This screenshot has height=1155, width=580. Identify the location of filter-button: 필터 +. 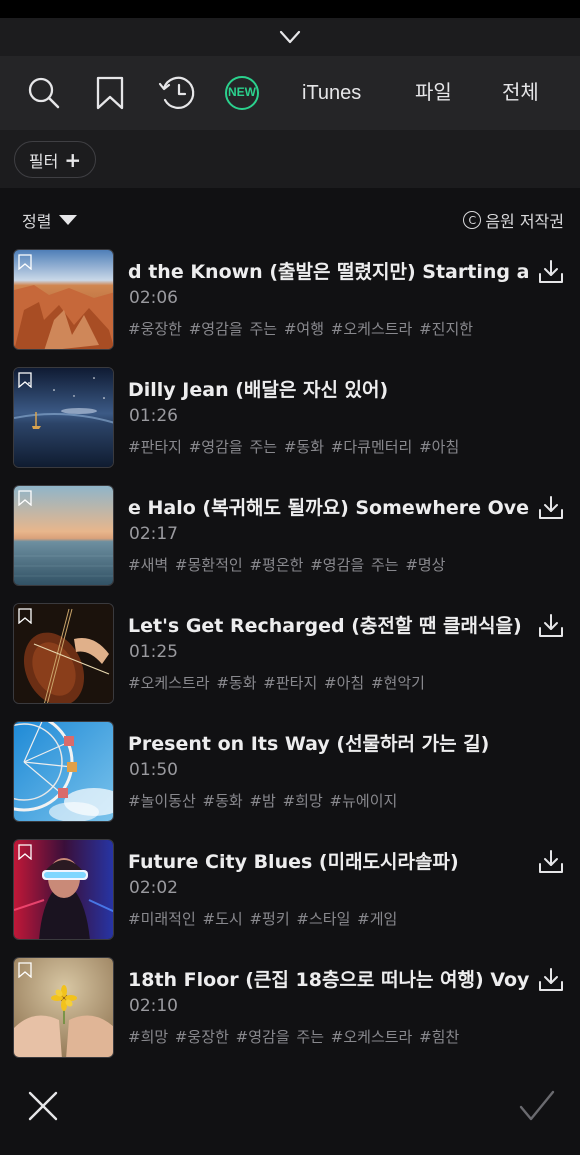
(55, 159).